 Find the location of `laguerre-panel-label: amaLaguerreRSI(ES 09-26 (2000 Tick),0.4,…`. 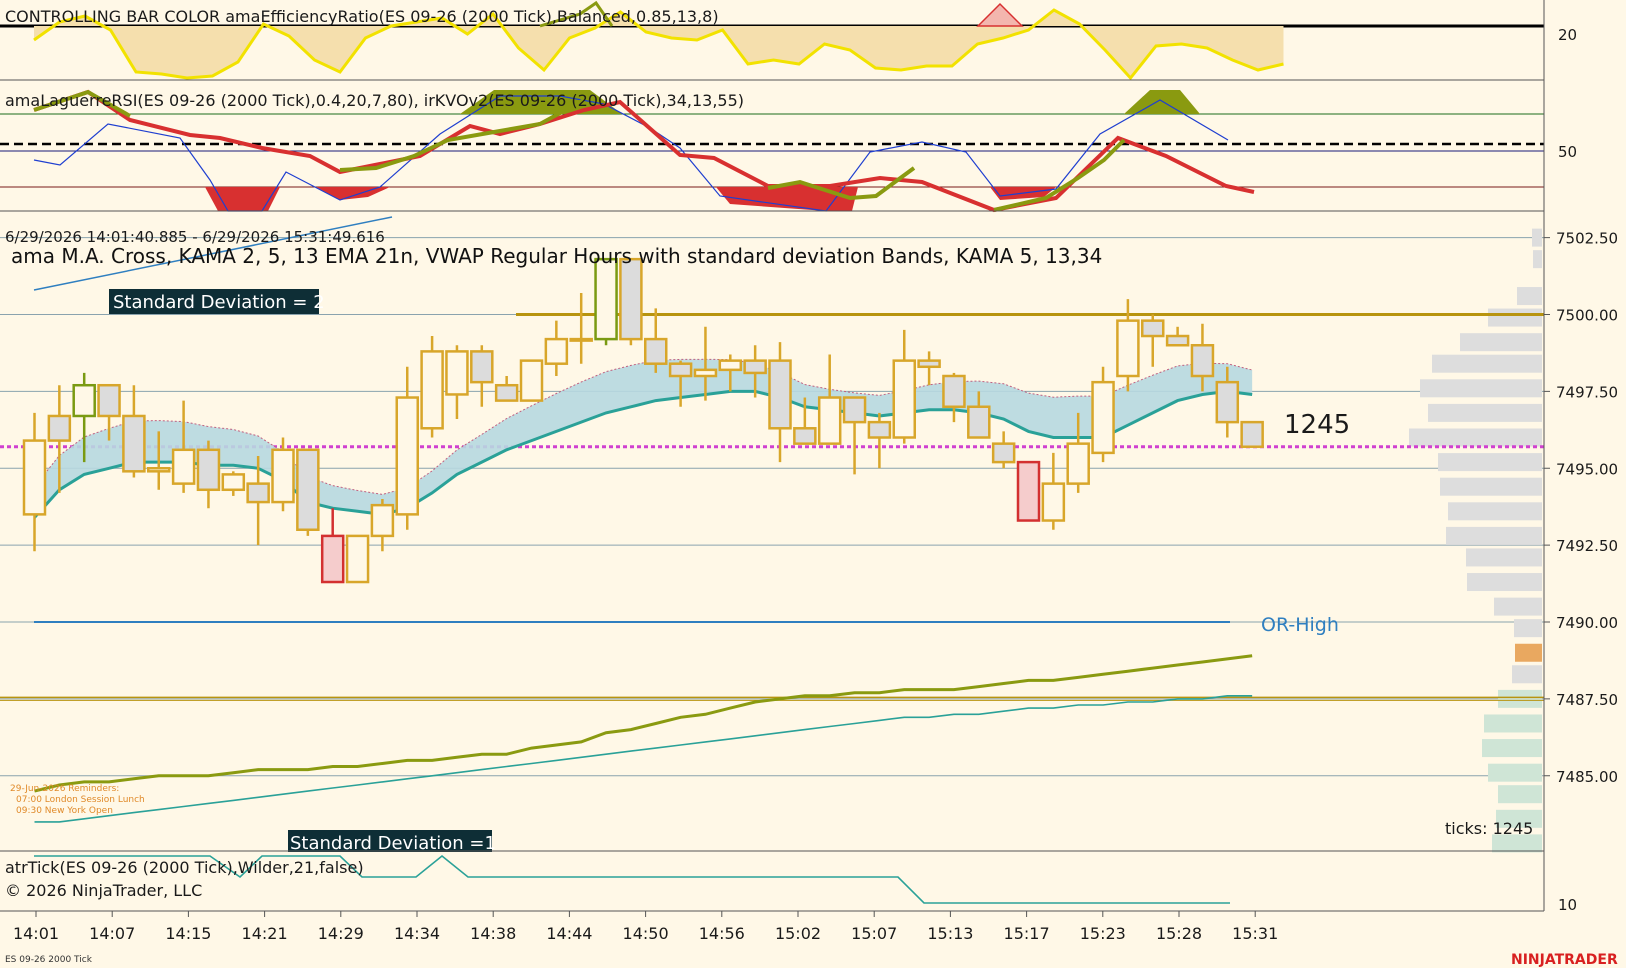

laguerre-panel-label: amaLaguerreRSI(ES 09-26 (2000 Tick),0.4,… is located at coordinates (374, 100).